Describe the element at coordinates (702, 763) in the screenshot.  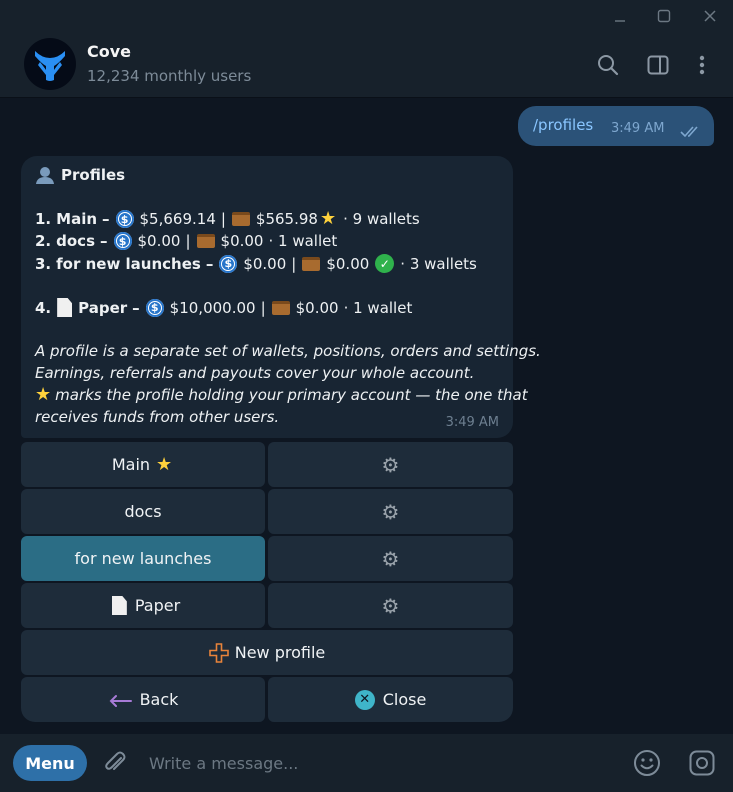
I see `camera-icon` at that location.